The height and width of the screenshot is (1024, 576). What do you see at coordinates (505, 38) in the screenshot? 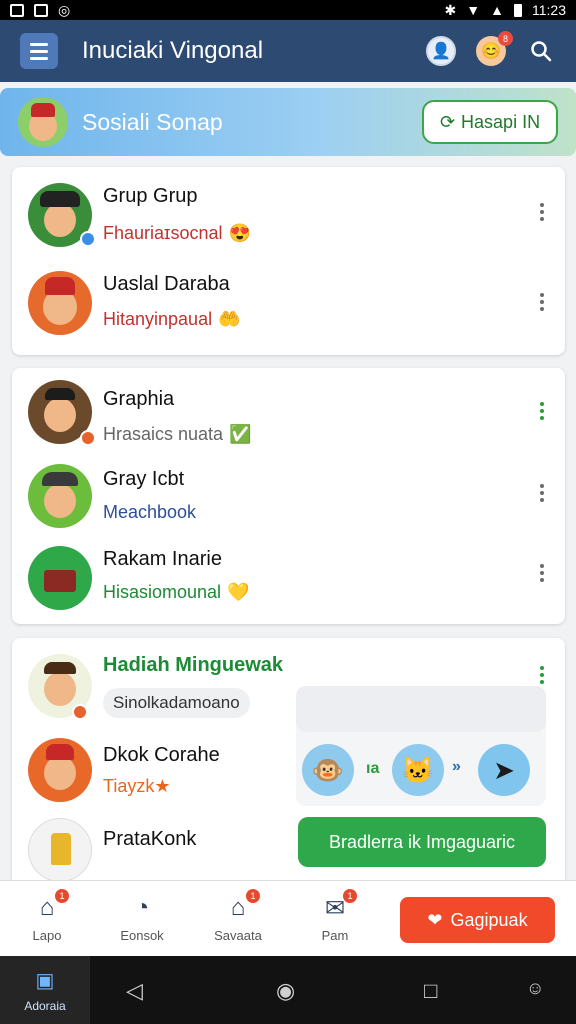
I see `notification-badge: 8` at bounding box center [505, 38].